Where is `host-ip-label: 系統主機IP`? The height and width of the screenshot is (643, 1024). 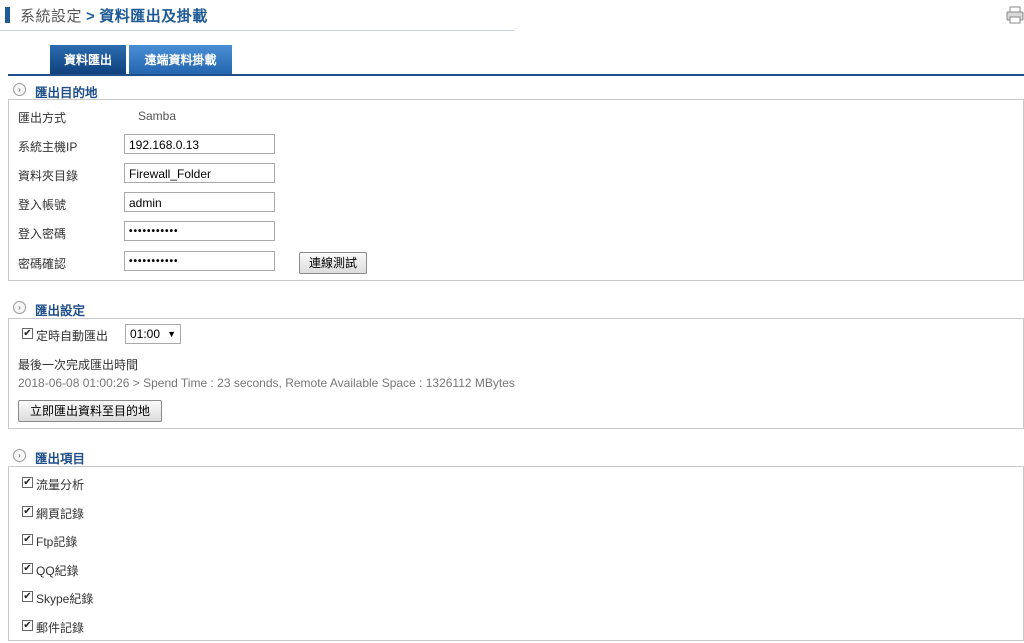 host-ip-label: 系統主機IP is located at coordinates (48, 147).